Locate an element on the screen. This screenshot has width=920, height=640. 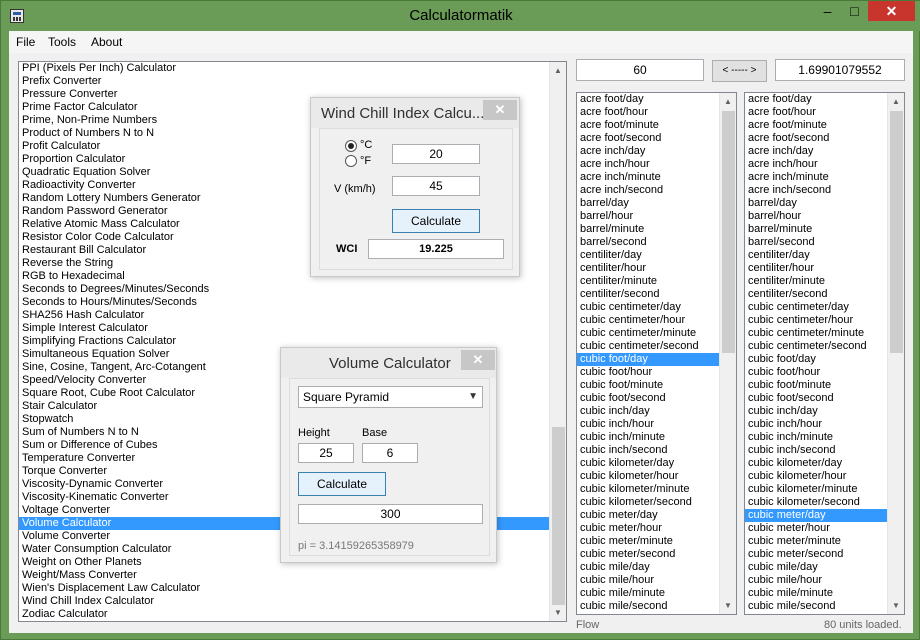
to-unit-item: acre foot/day is located at coordinates (824, 99).